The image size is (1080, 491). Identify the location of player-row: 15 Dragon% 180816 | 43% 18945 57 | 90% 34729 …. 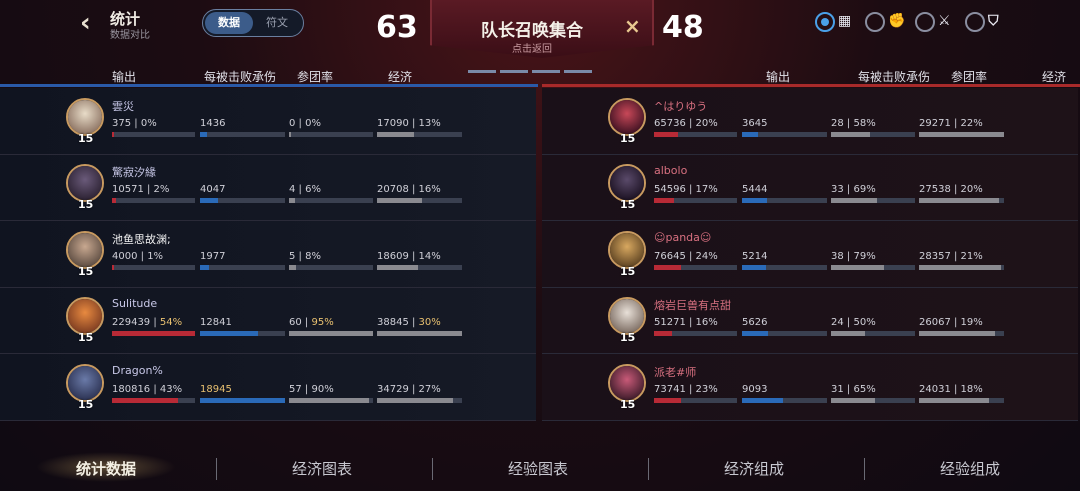
(268, 387).